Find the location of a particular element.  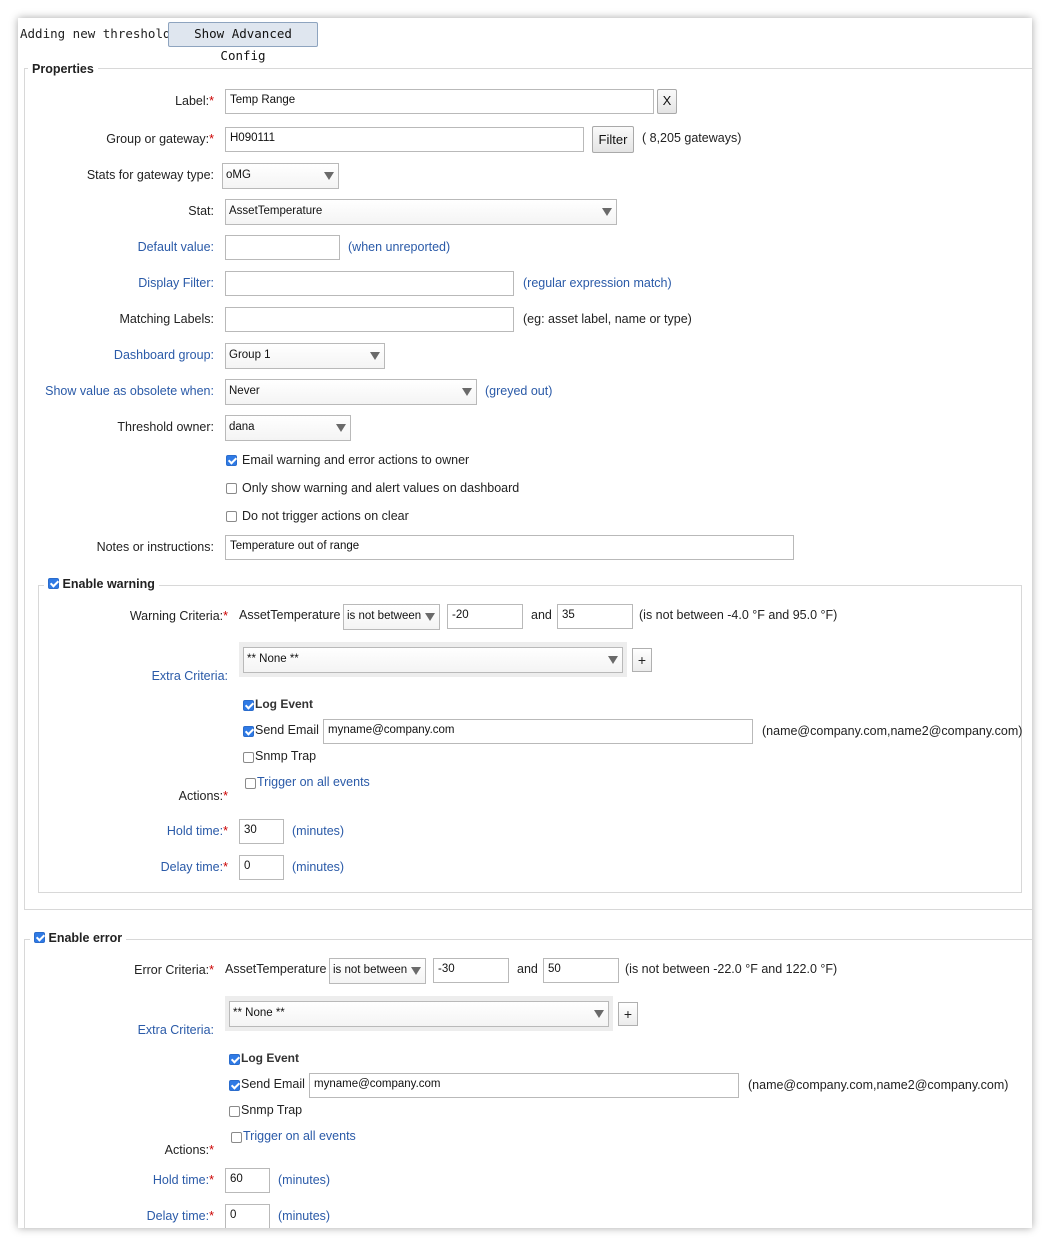

warning-explain: (is not between -4.0 °F and 95.0 °F) is located at coordinates (738, 615).